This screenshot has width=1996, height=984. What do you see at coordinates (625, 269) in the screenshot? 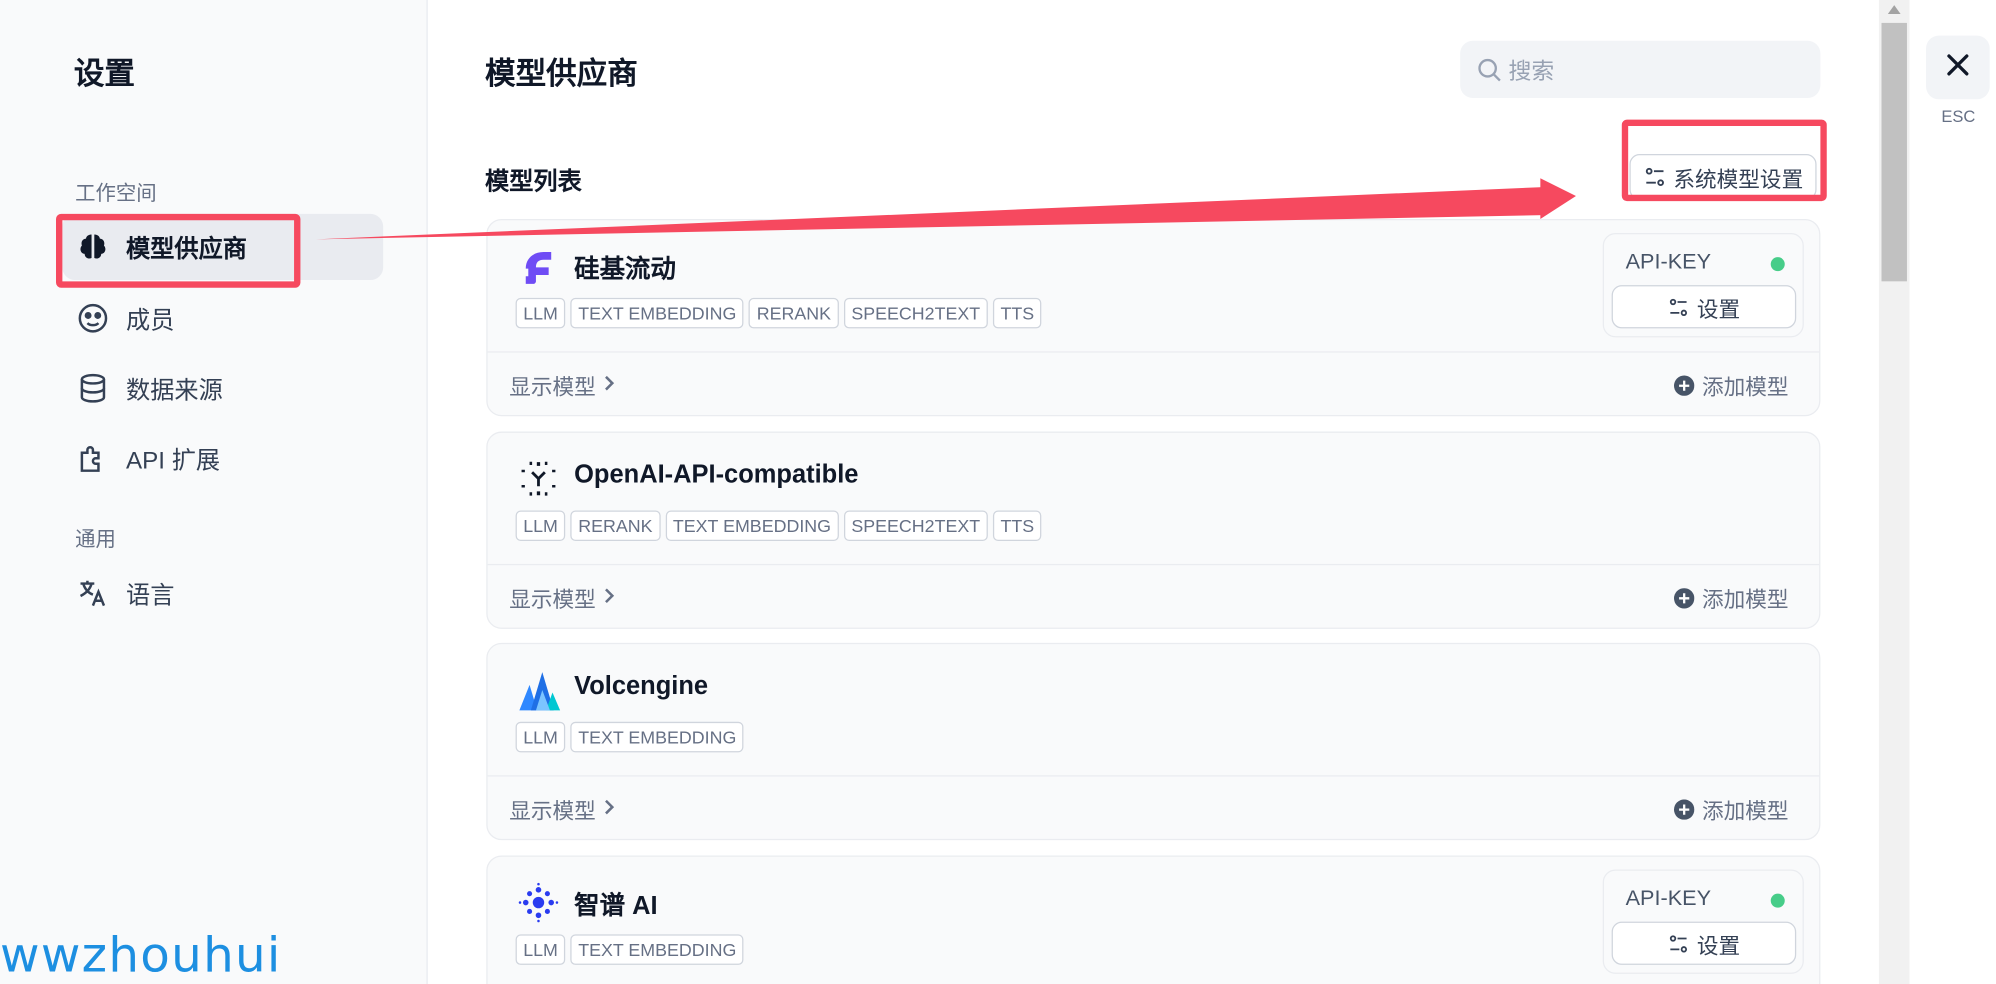
I see `provider-name: 硅基流动` at bounding box center [625, 269].